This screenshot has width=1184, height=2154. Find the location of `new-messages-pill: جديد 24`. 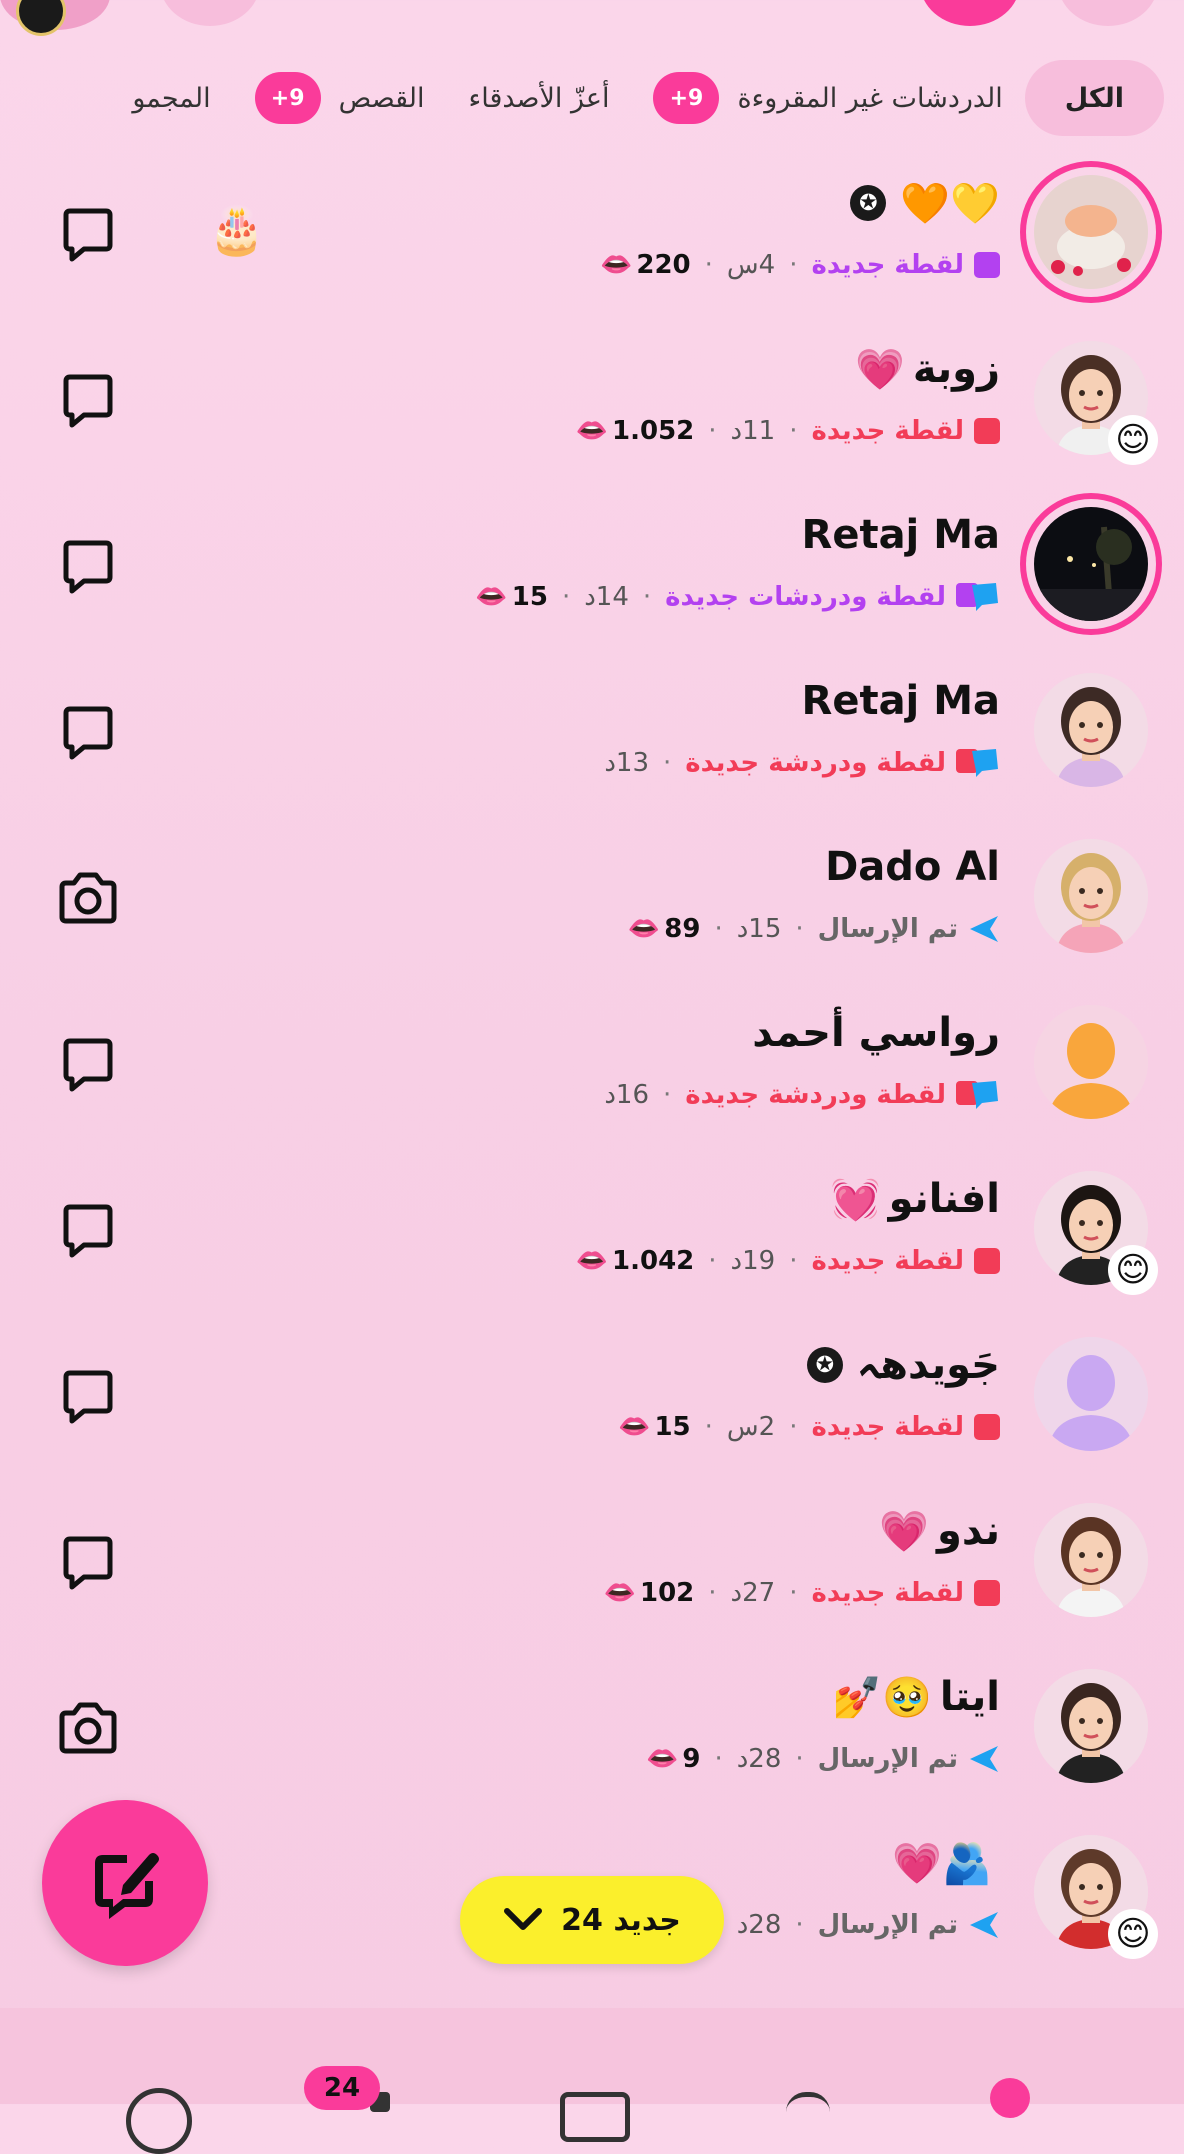

new-messages-pill: جديد 24 is located at coordinates (592, 1920).